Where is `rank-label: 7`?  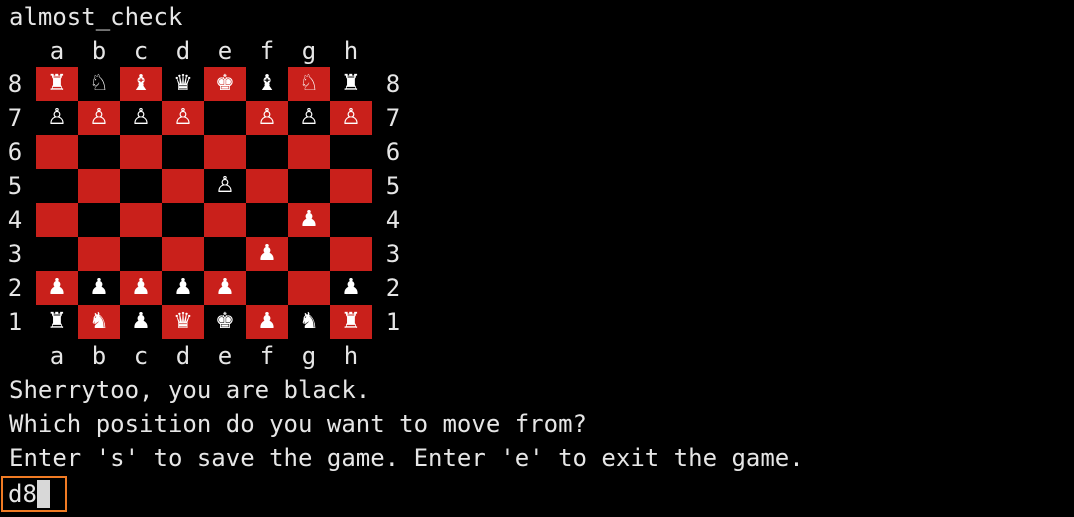 rank-label: 7 is located at coordinates (15, 118).